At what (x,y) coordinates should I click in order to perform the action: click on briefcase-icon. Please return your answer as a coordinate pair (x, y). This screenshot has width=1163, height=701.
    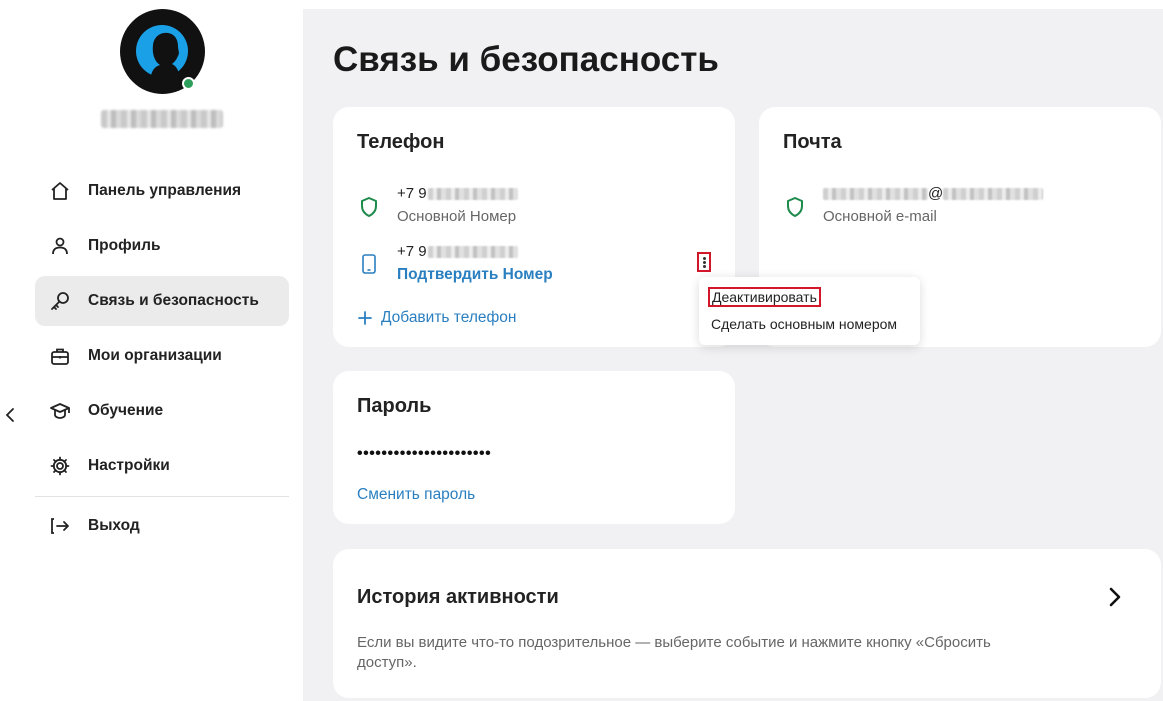
    Looking at the image, I should click on (60, 356).